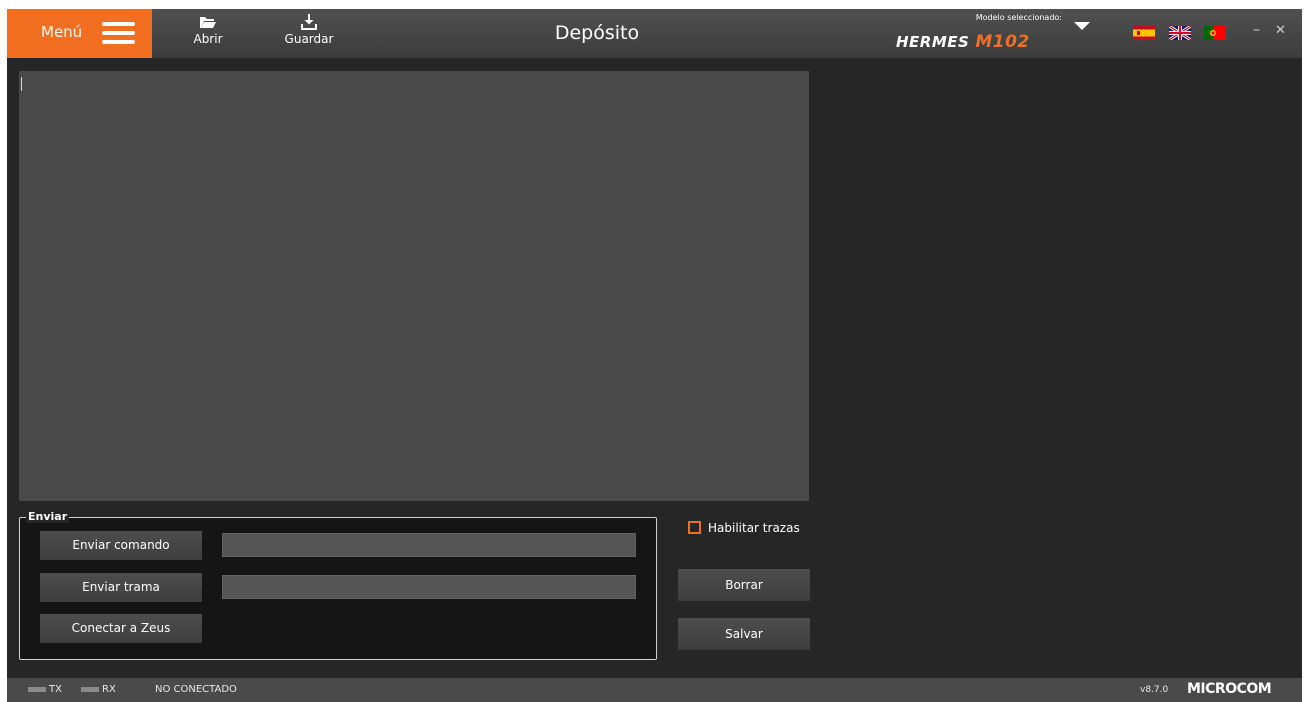  What do you see at coordinates (48, 516) in the screenshot?
I see `send-group-legend: Enviar` at bounding box center [48, 516].